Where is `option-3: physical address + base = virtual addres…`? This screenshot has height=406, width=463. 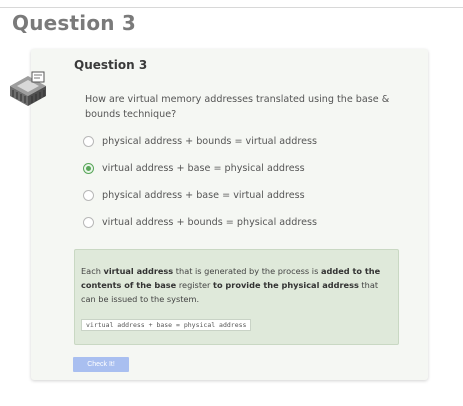
option-3: physical address + base = virtual addres… is located at coordinates (233, 196).